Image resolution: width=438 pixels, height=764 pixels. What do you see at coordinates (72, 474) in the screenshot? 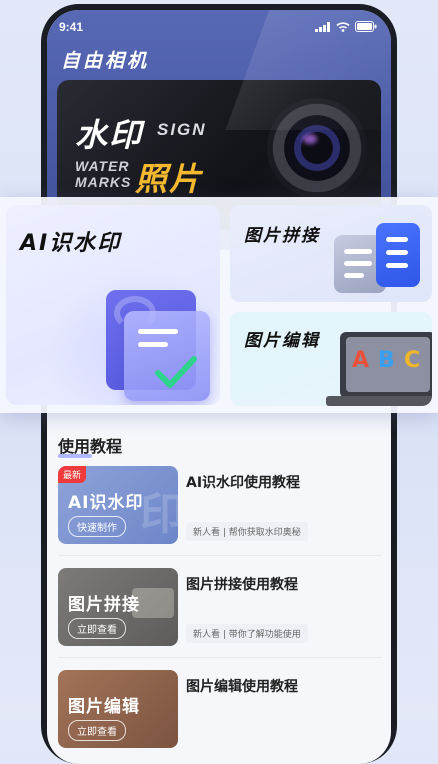
I see `new-badge: 最新` at bounding box center [72, 474].